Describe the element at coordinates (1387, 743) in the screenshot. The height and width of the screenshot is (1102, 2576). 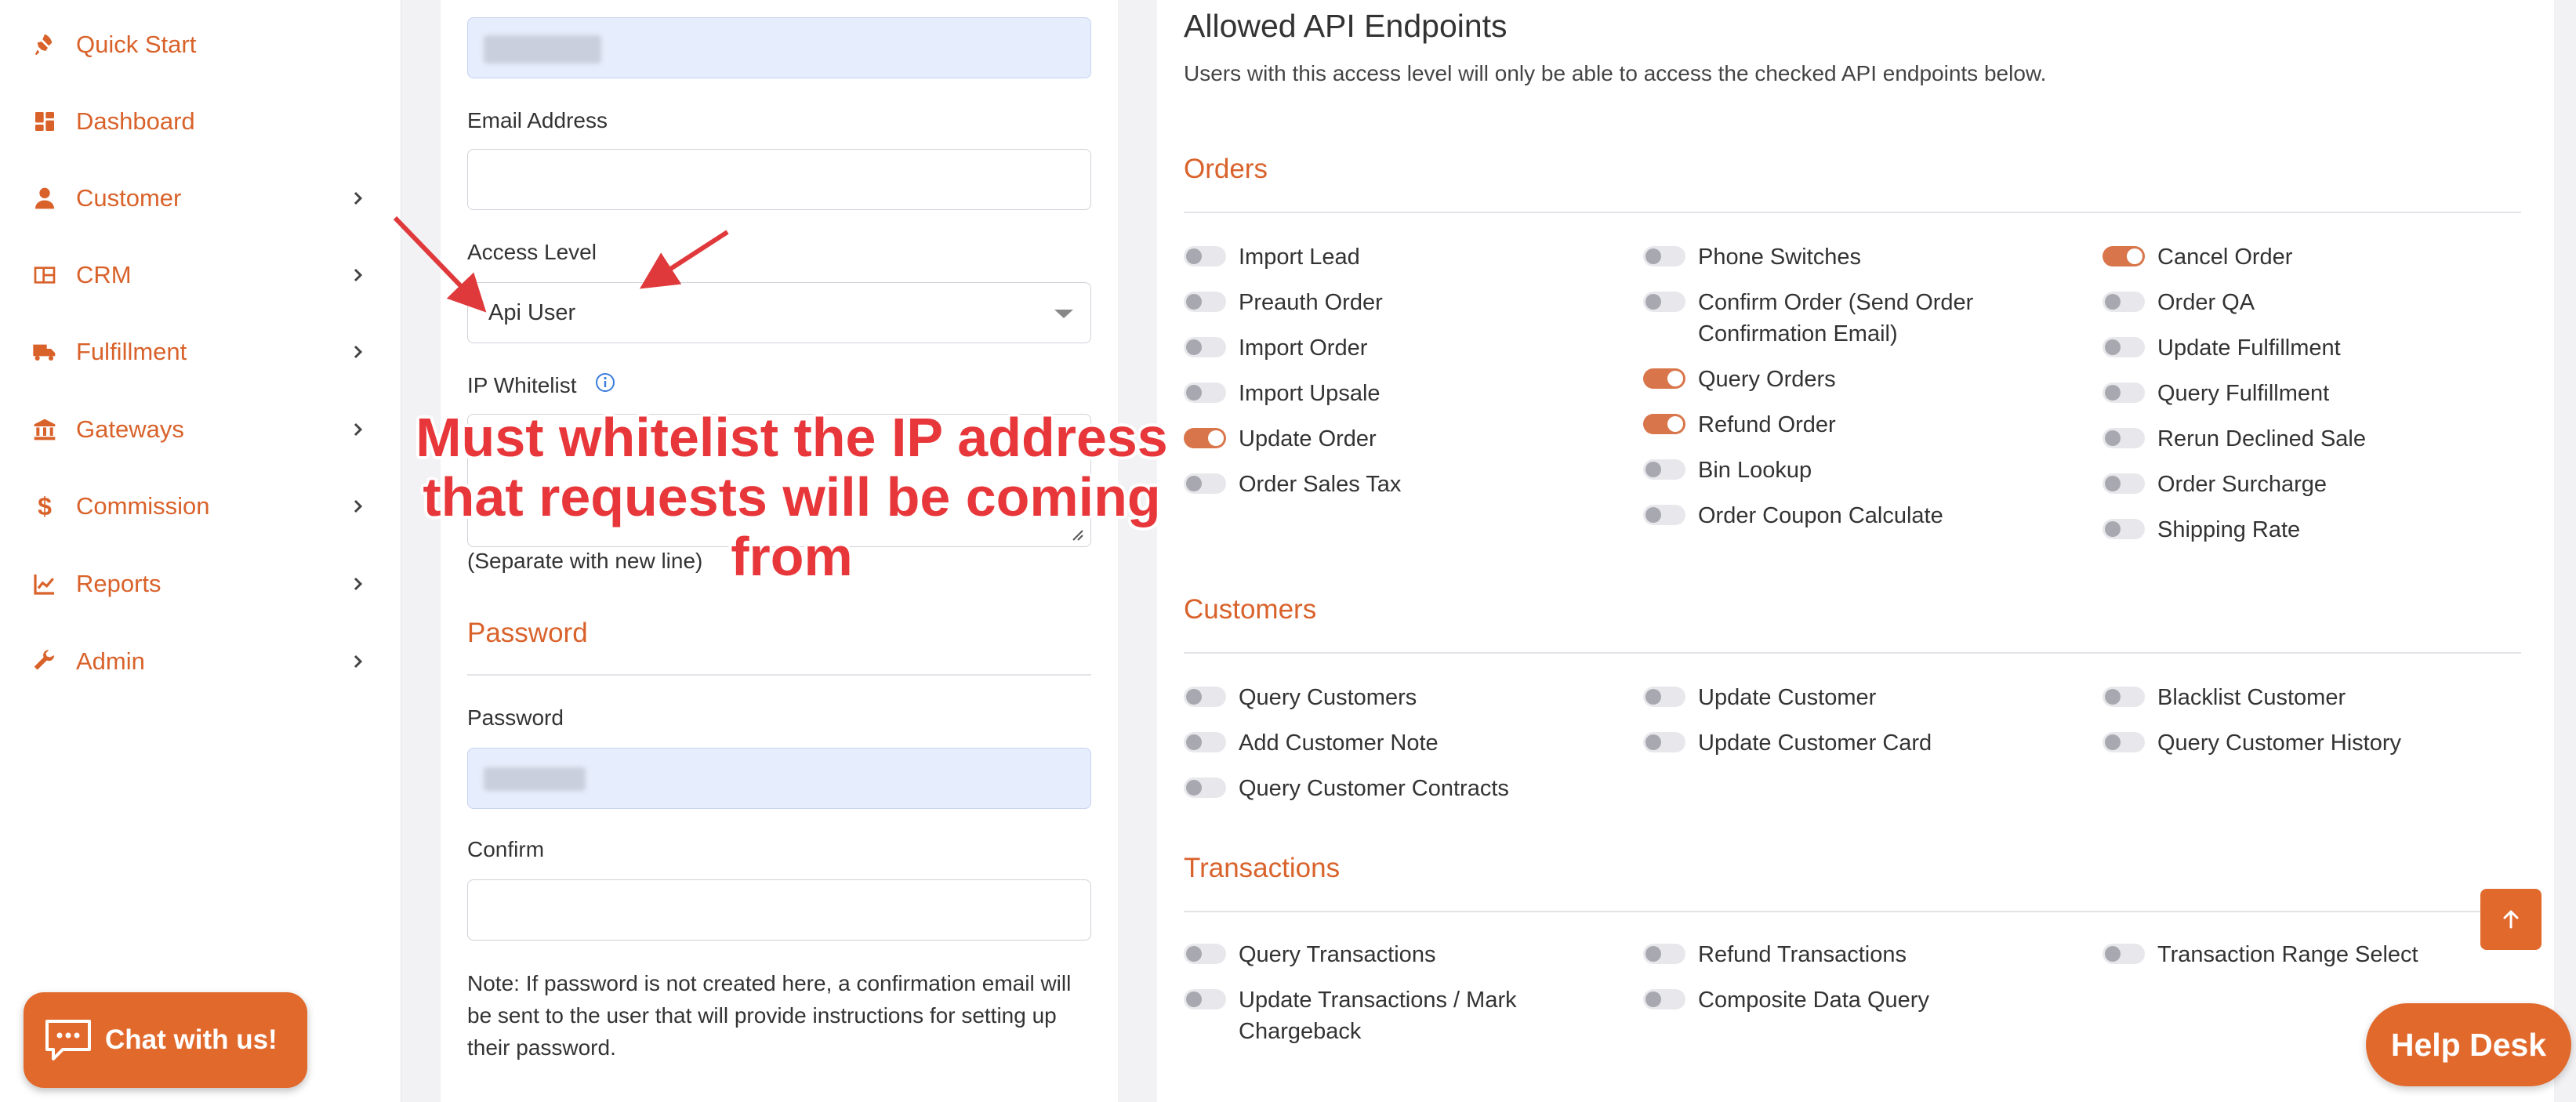
I see `endpoint-toggle-row: Add Customer Note` at that location.